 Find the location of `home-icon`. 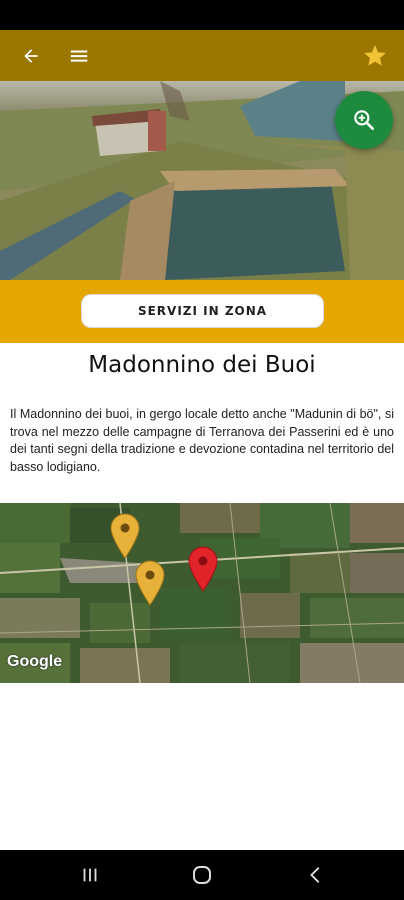

home-icon is located at coordinates (202, 875).